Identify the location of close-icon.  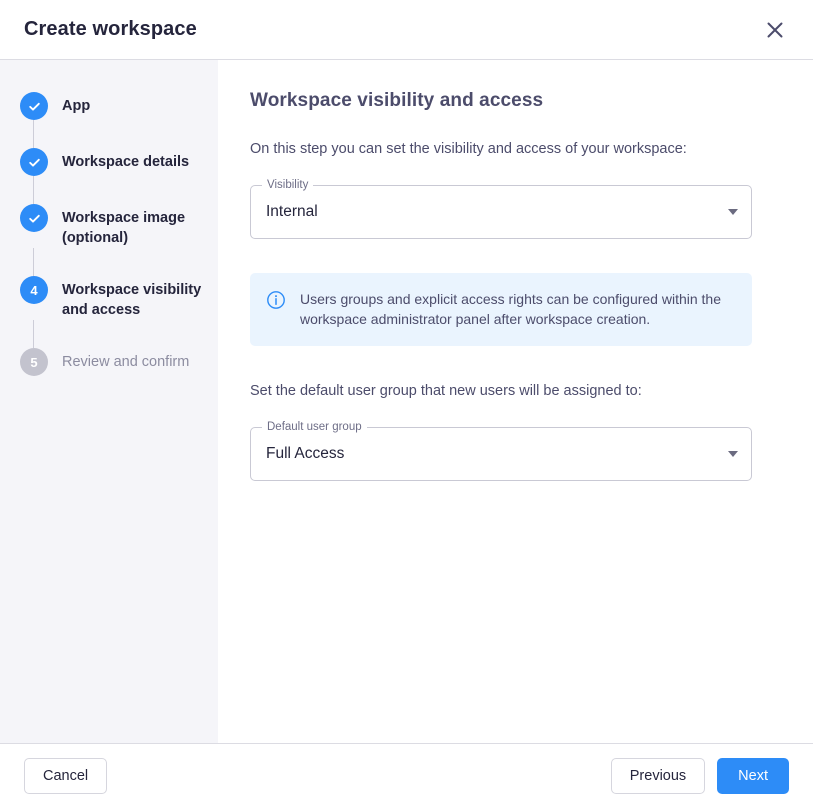
(775, 30).